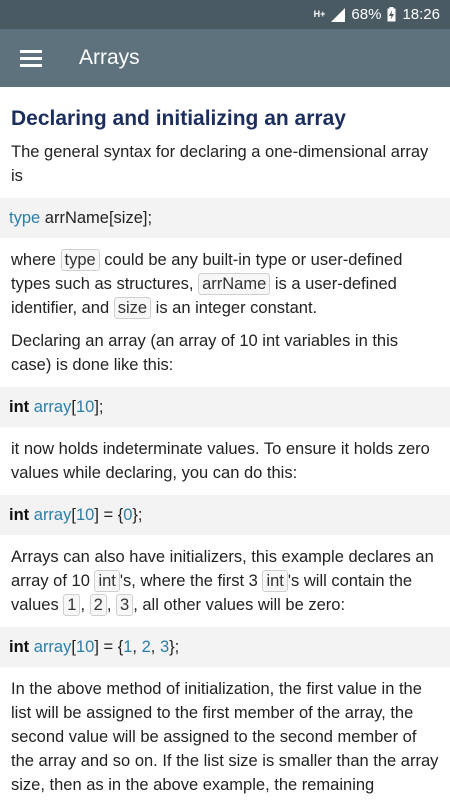 Image resolution: width=450 pixels, height=800 pixels. I want to click on inline-code: 1, so click(72, 605).